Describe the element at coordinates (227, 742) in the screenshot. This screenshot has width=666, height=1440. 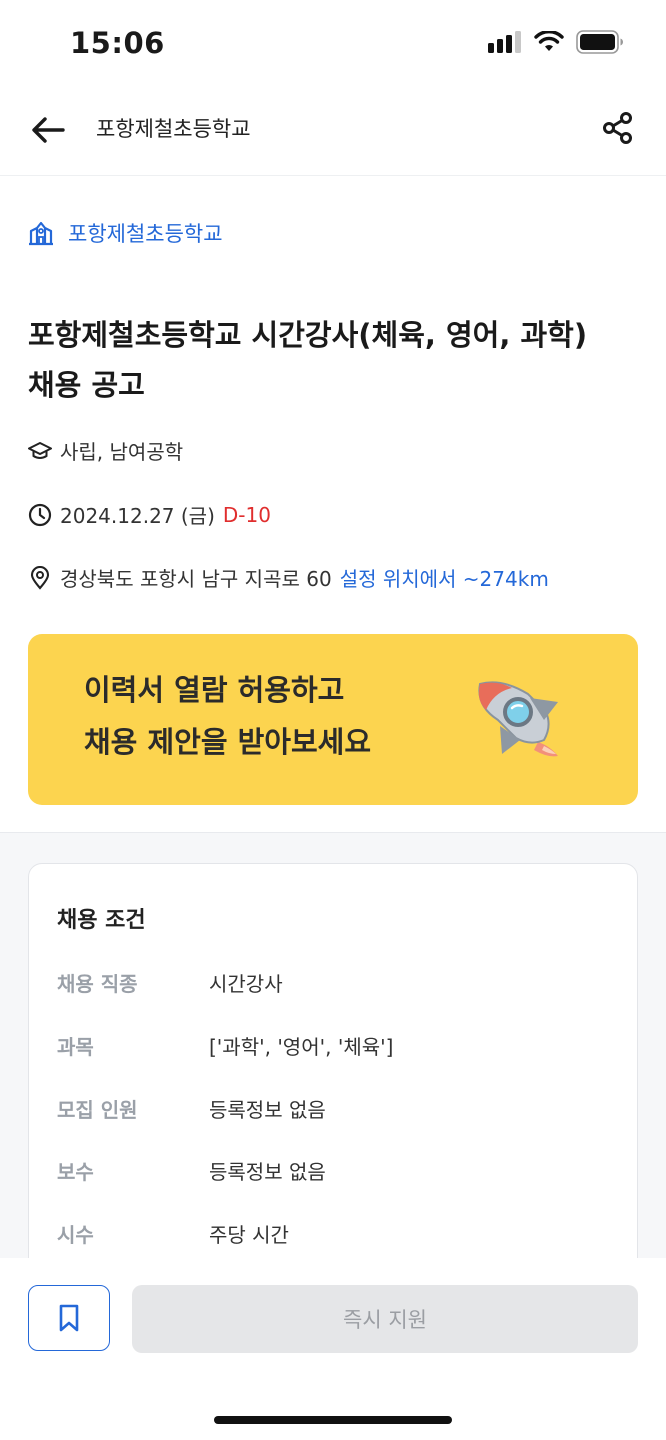
I see `banner-line2: 채용 제안을 받아보세요` at that location.